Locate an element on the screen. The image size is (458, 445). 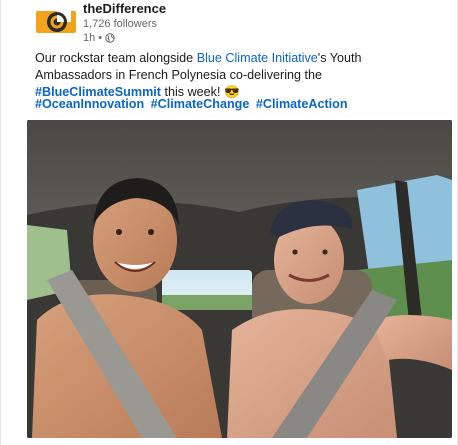
hashtag-link: #ClimateChange is located at coordinates (200, 104).